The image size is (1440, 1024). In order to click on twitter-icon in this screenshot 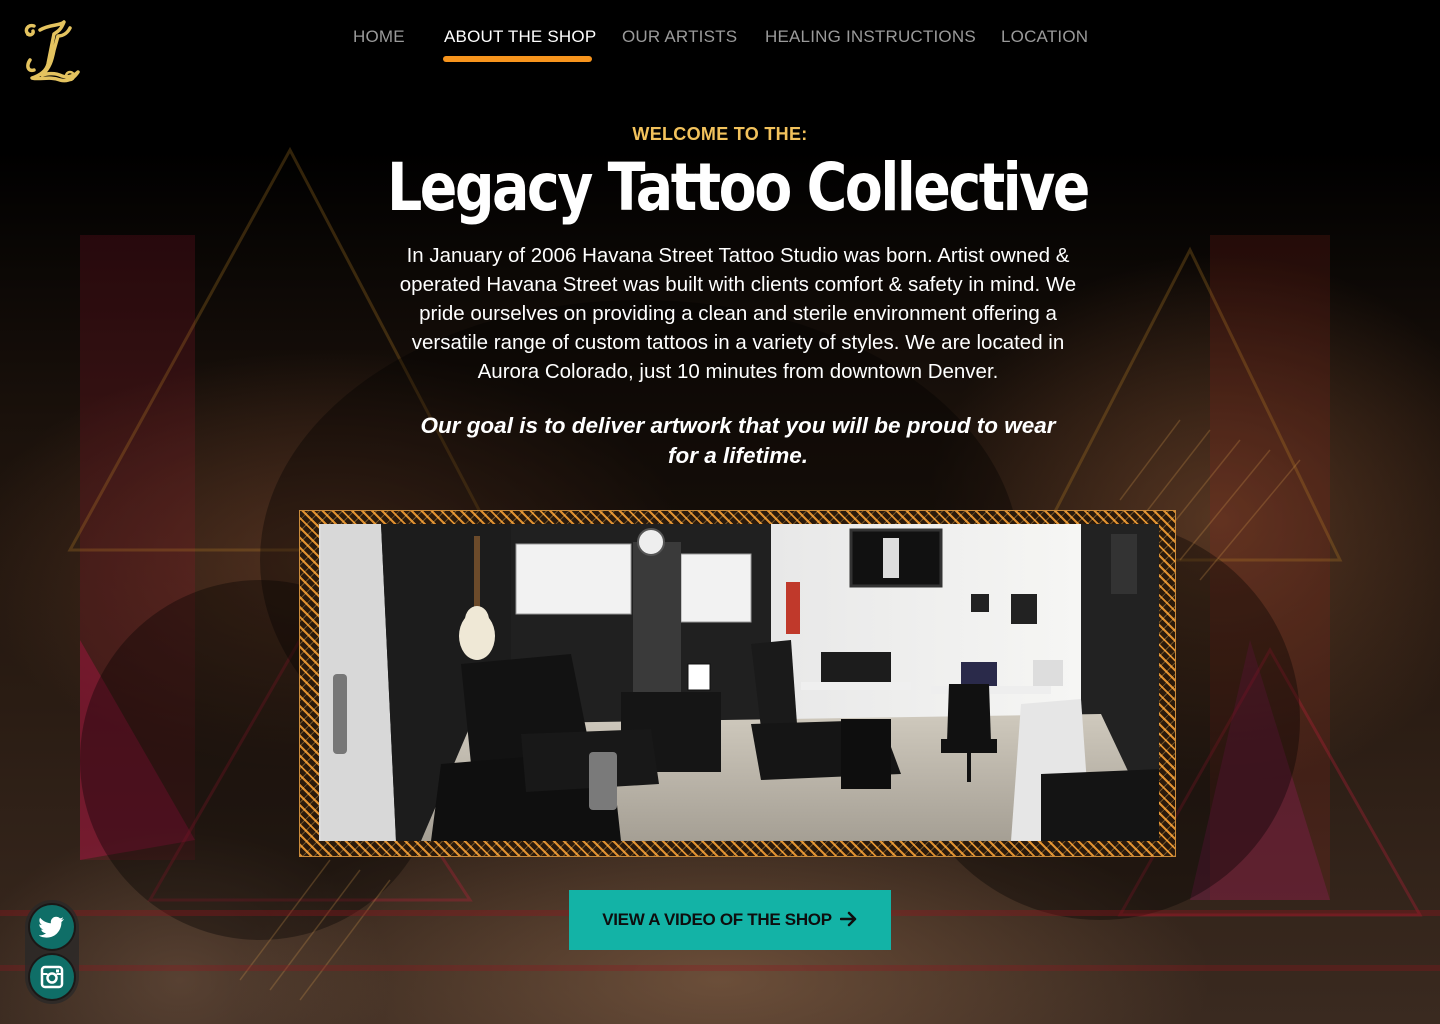, I will do `click(51, 927)`.